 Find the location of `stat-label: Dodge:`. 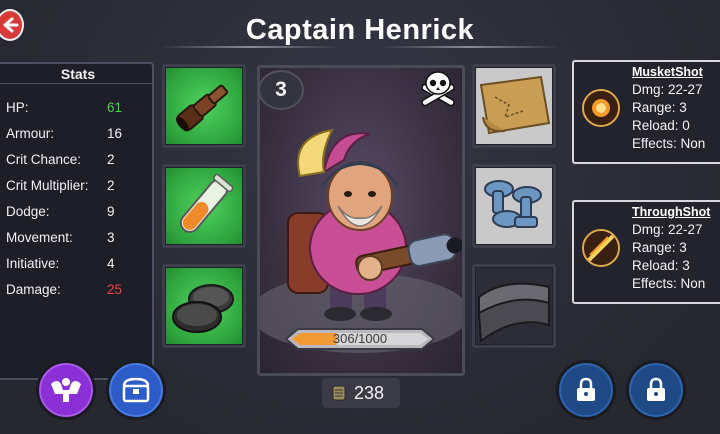

stat-label: Dodge: is located at coordinates (28, 211).